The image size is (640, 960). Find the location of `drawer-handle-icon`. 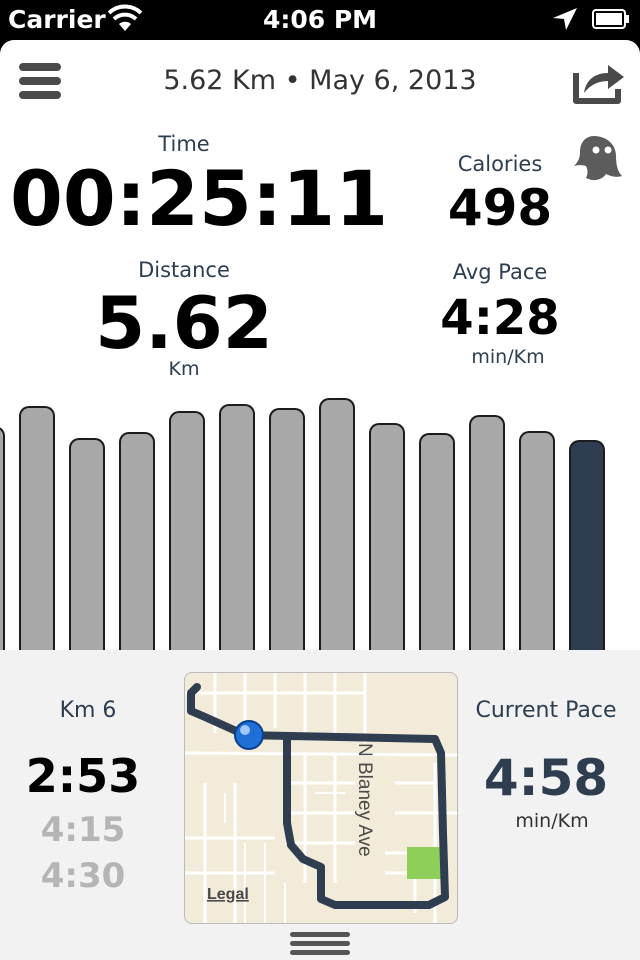

drawer-handle-icon is located at coordinates (320, 945).